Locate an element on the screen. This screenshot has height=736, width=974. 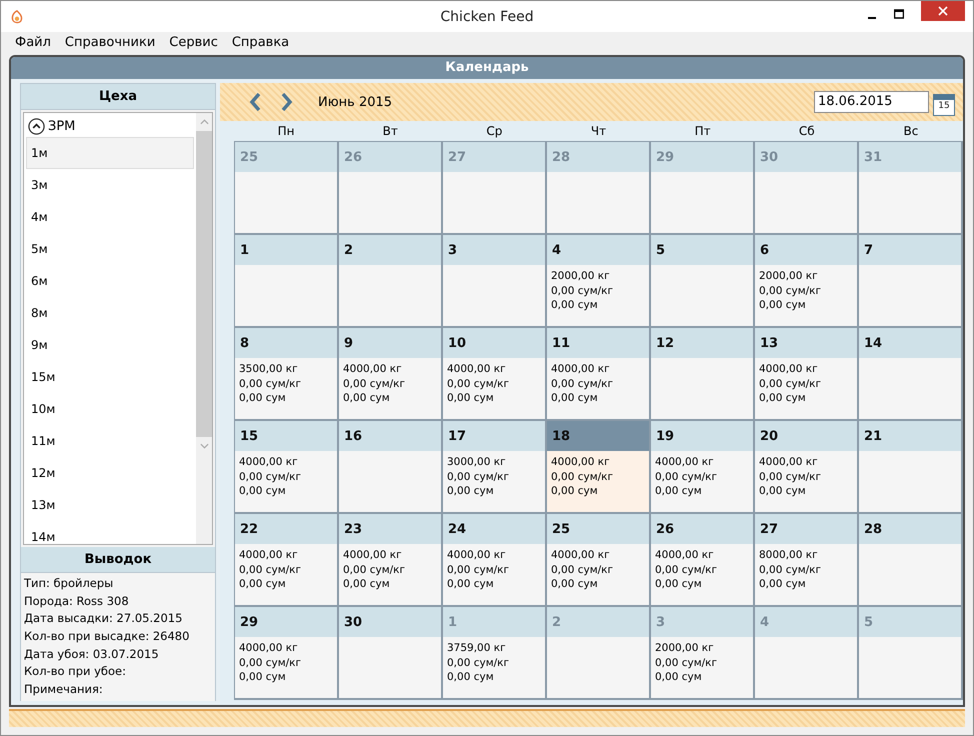
day-cell: 28 is located at coordinates (911, 560).